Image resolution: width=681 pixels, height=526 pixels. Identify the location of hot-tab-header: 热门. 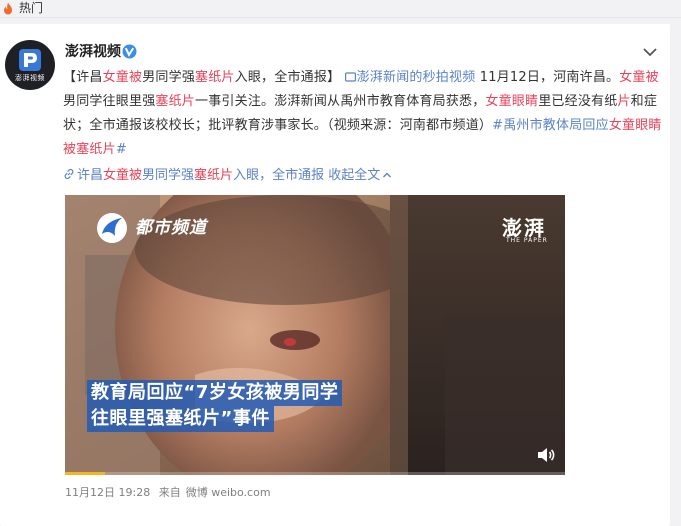
(340, 9).